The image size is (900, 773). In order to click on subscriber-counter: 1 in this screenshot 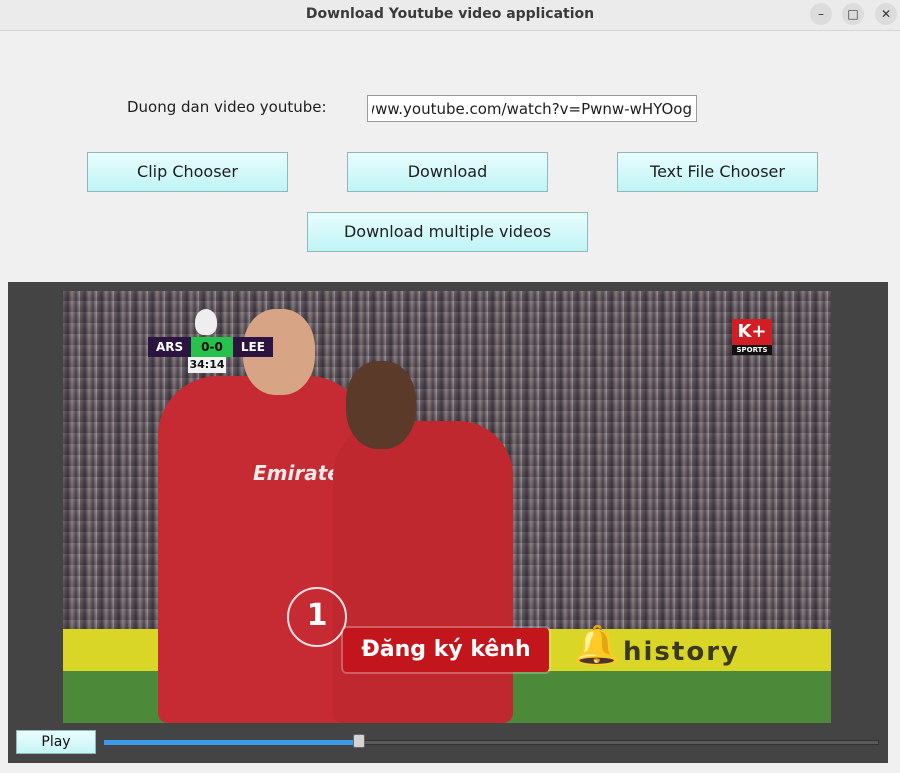, I will do `click(317, 617)`.